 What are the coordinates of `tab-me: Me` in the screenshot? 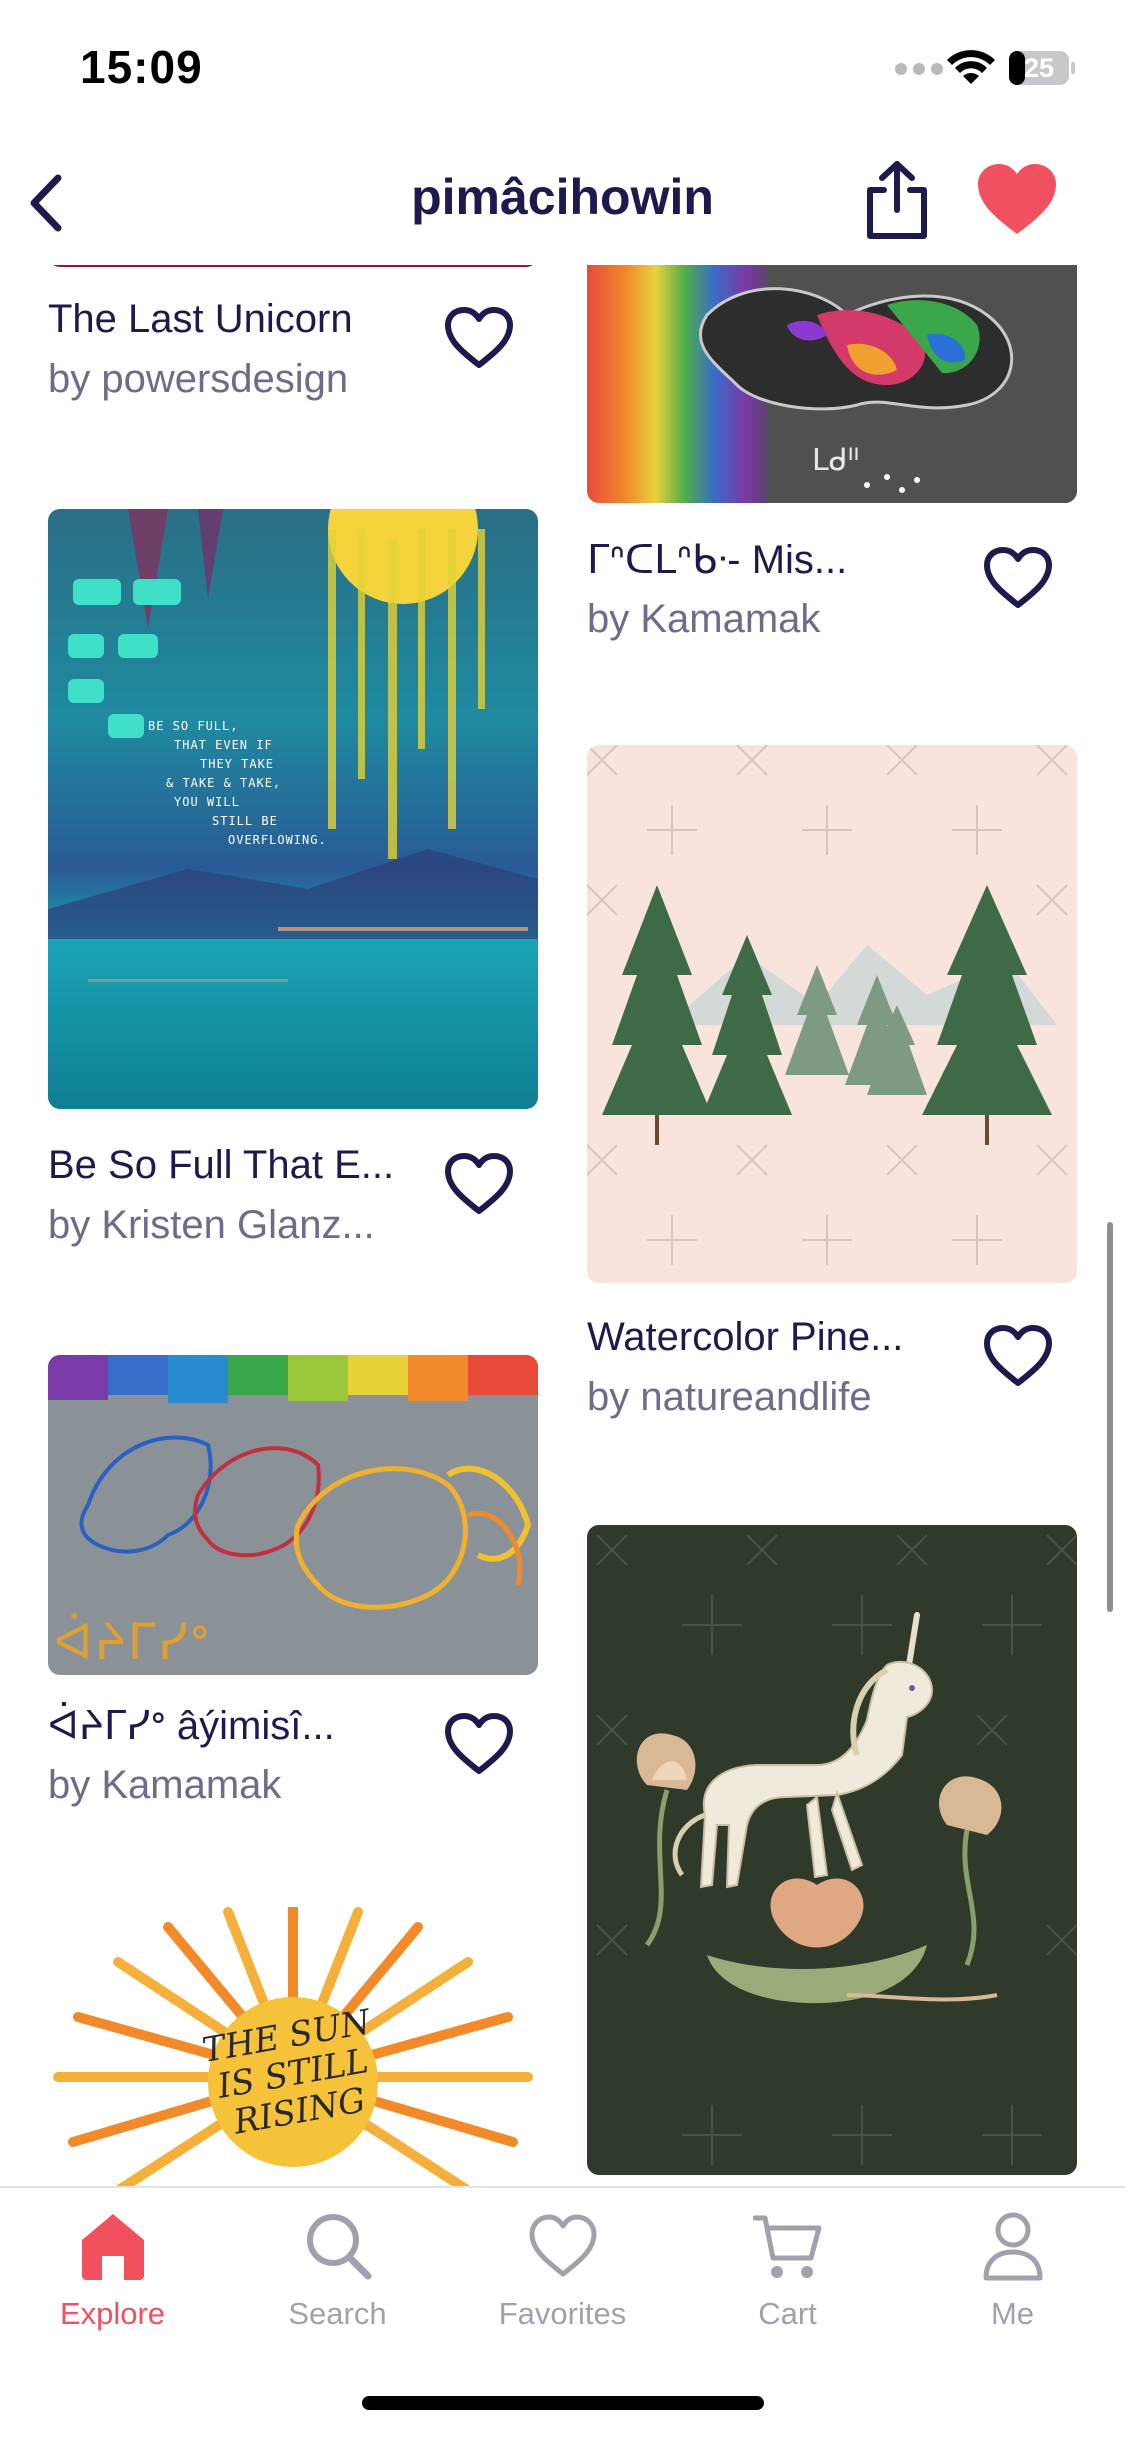 It's located at (1012, 2278).